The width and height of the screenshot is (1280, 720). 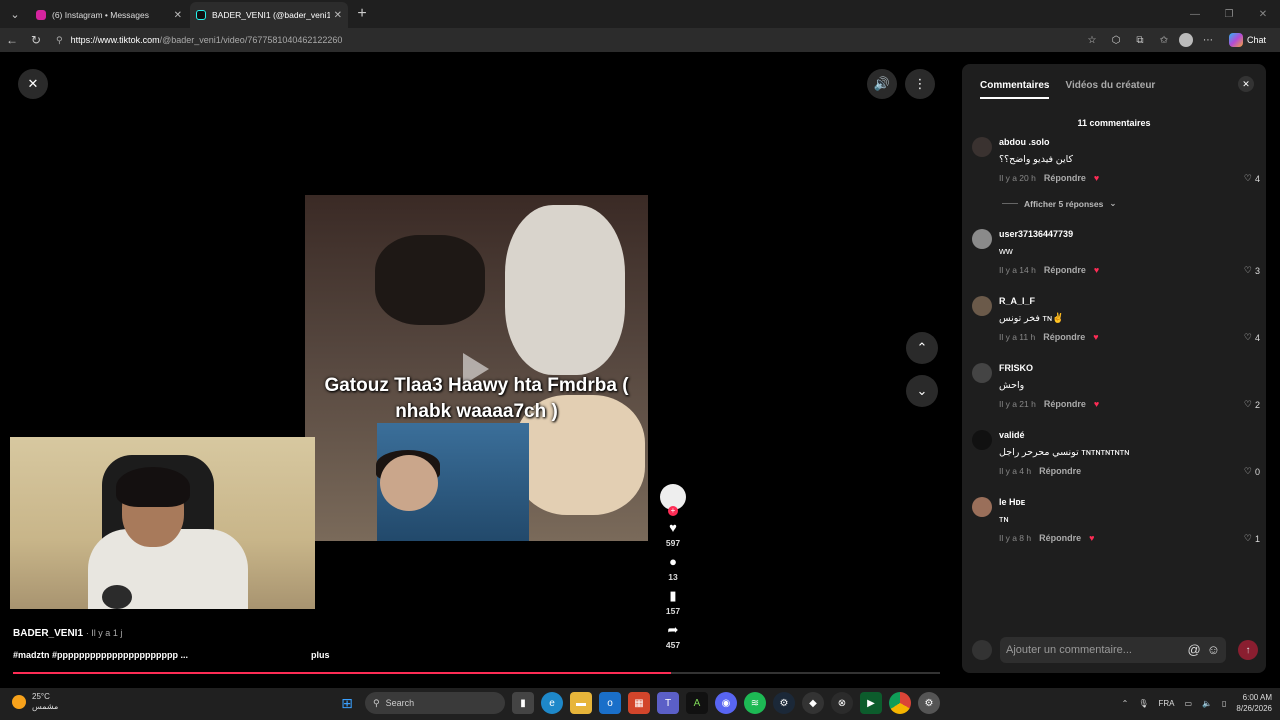 I want to click on creator-liked-icon: ♥, so click(x=1096, y=270).